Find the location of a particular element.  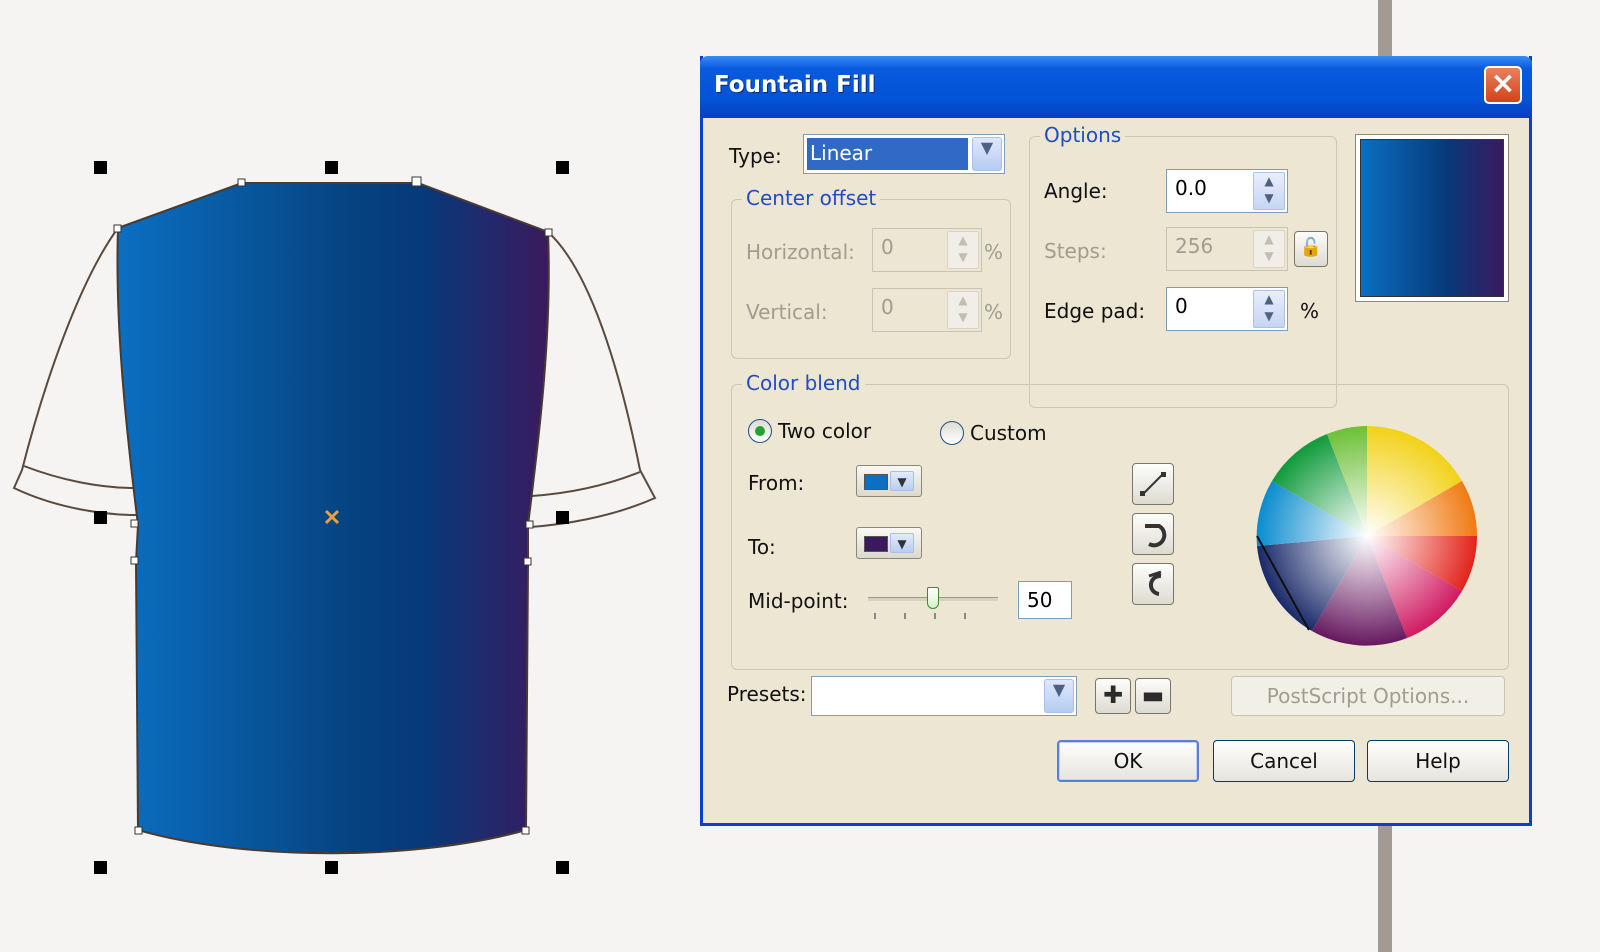

vertical-value: 0 is located at coordinates (887, 307).